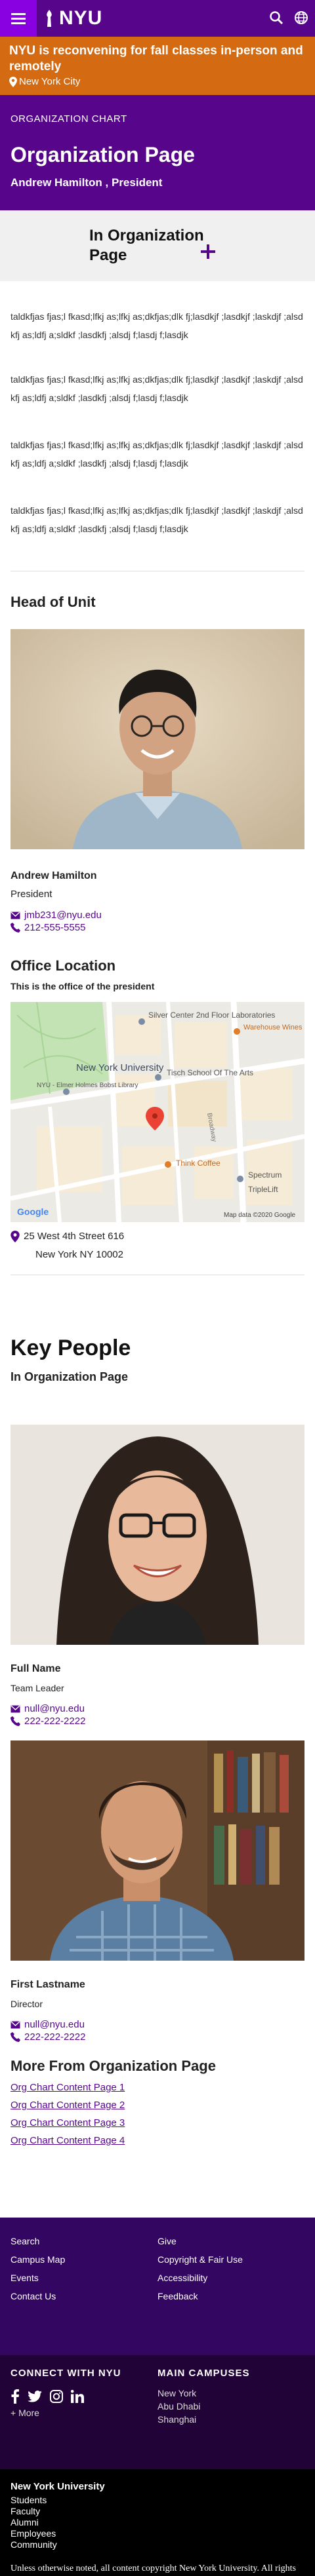 The width and height of the screenshot is (315, 2576). I want to click on search-icon, so click(276, 17).